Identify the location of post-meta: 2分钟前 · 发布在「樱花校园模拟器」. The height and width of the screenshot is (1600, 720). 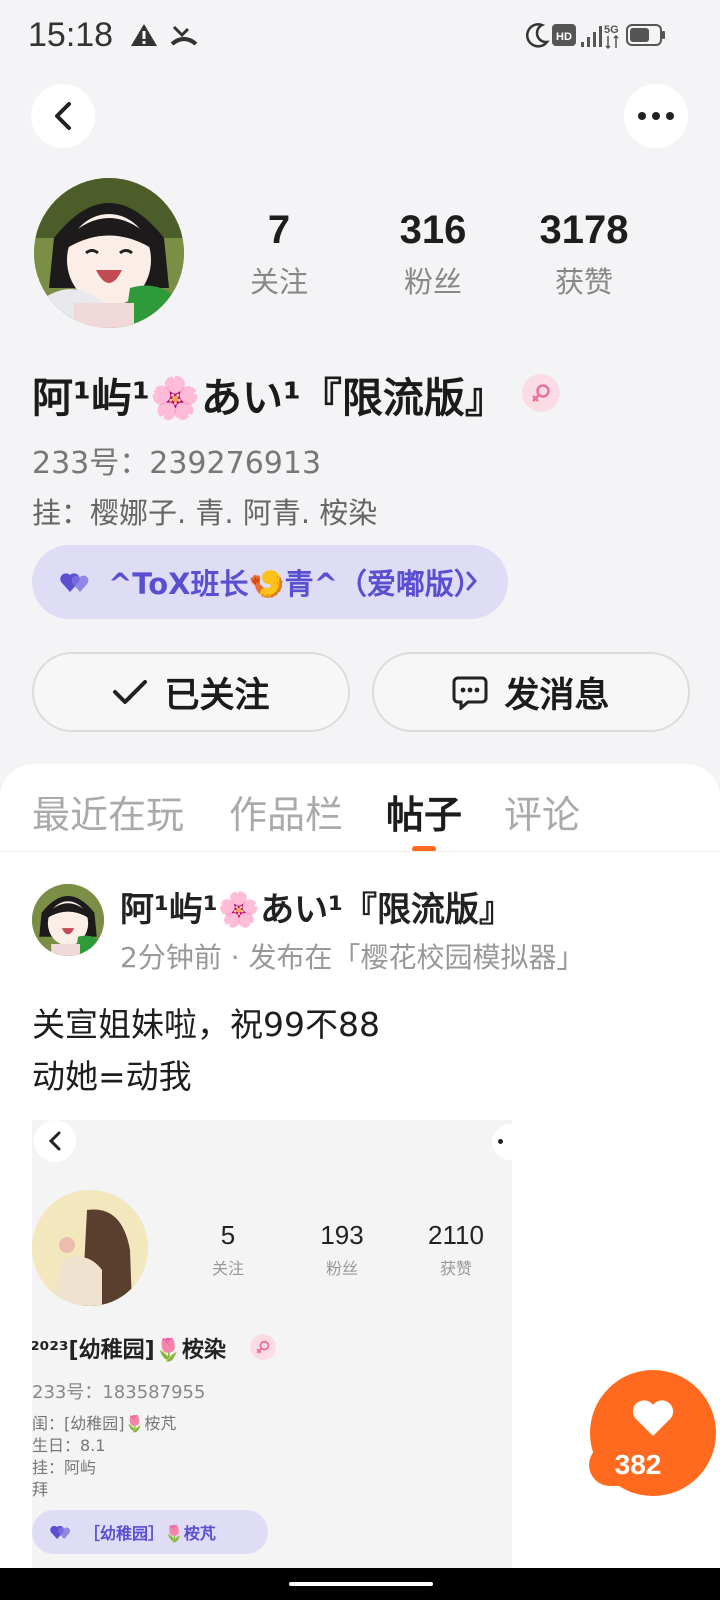
(352, 957).